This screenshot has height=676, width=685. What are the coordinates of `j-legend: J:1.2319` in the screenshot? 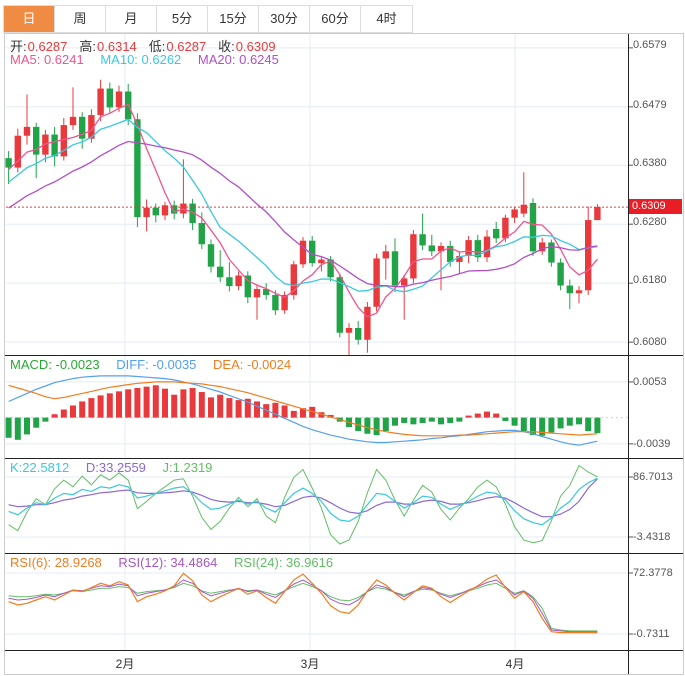 It's located at (187, 467).